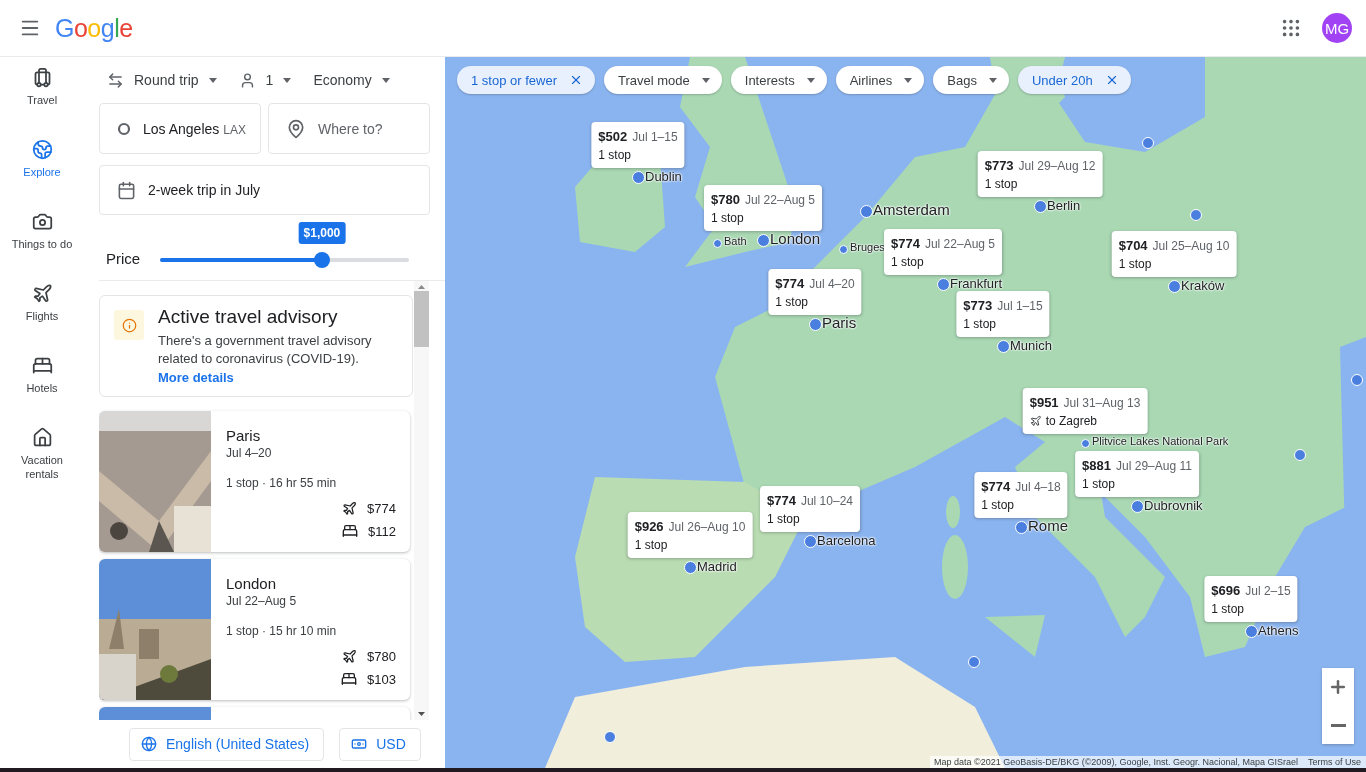 The height and width of the screenshot is (772, 1366). Describe the element at coordinates (162, 80) in the screenshot. I see `trip-option-dropdown: Round trip` at that location.